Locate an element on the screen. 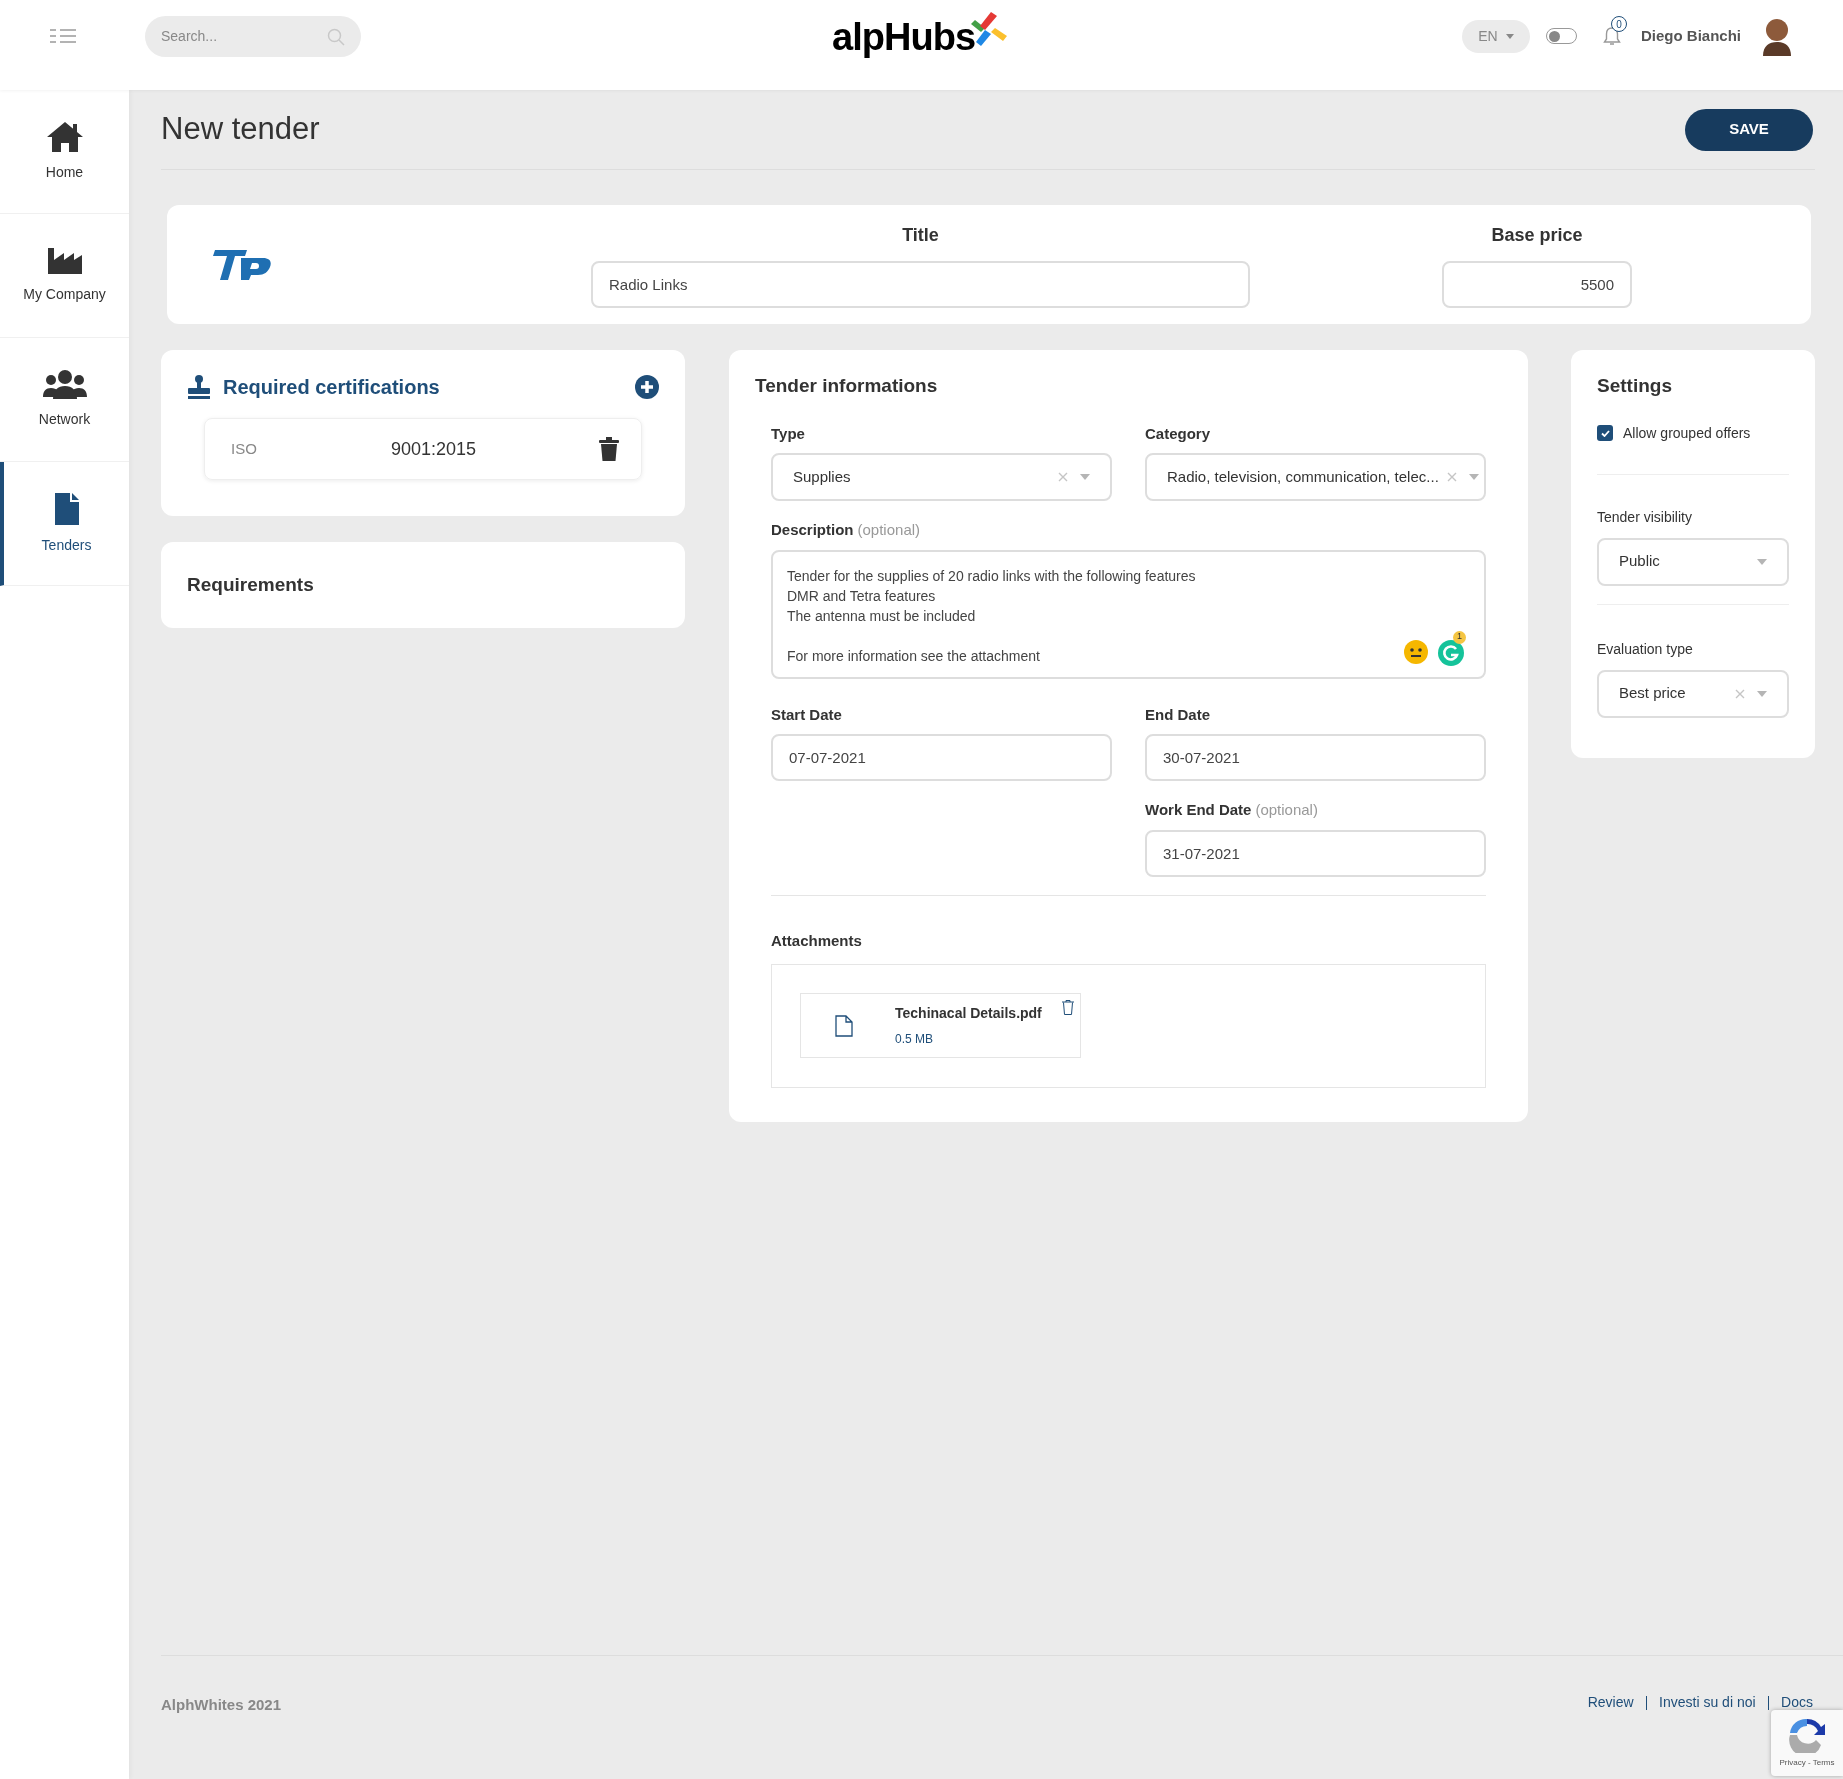  emoji-icon is located at coordinates (1416, 651).